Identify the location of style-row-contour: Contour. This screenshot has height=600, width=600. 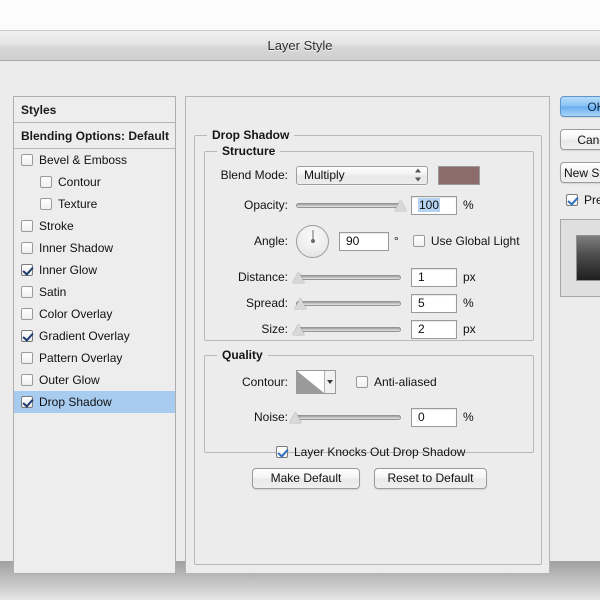
(94, 182).